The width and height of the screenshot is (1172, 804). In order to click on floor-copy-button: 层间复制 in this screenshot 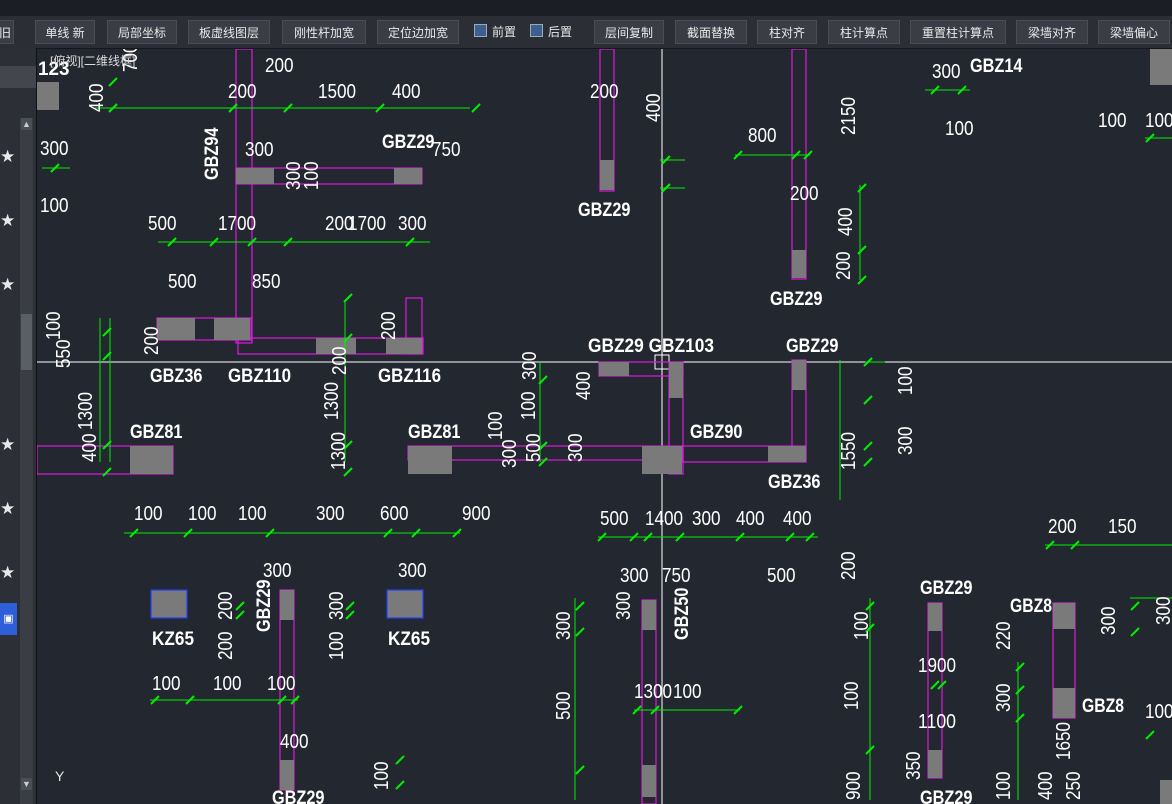, I will do `click(629, 32)`.